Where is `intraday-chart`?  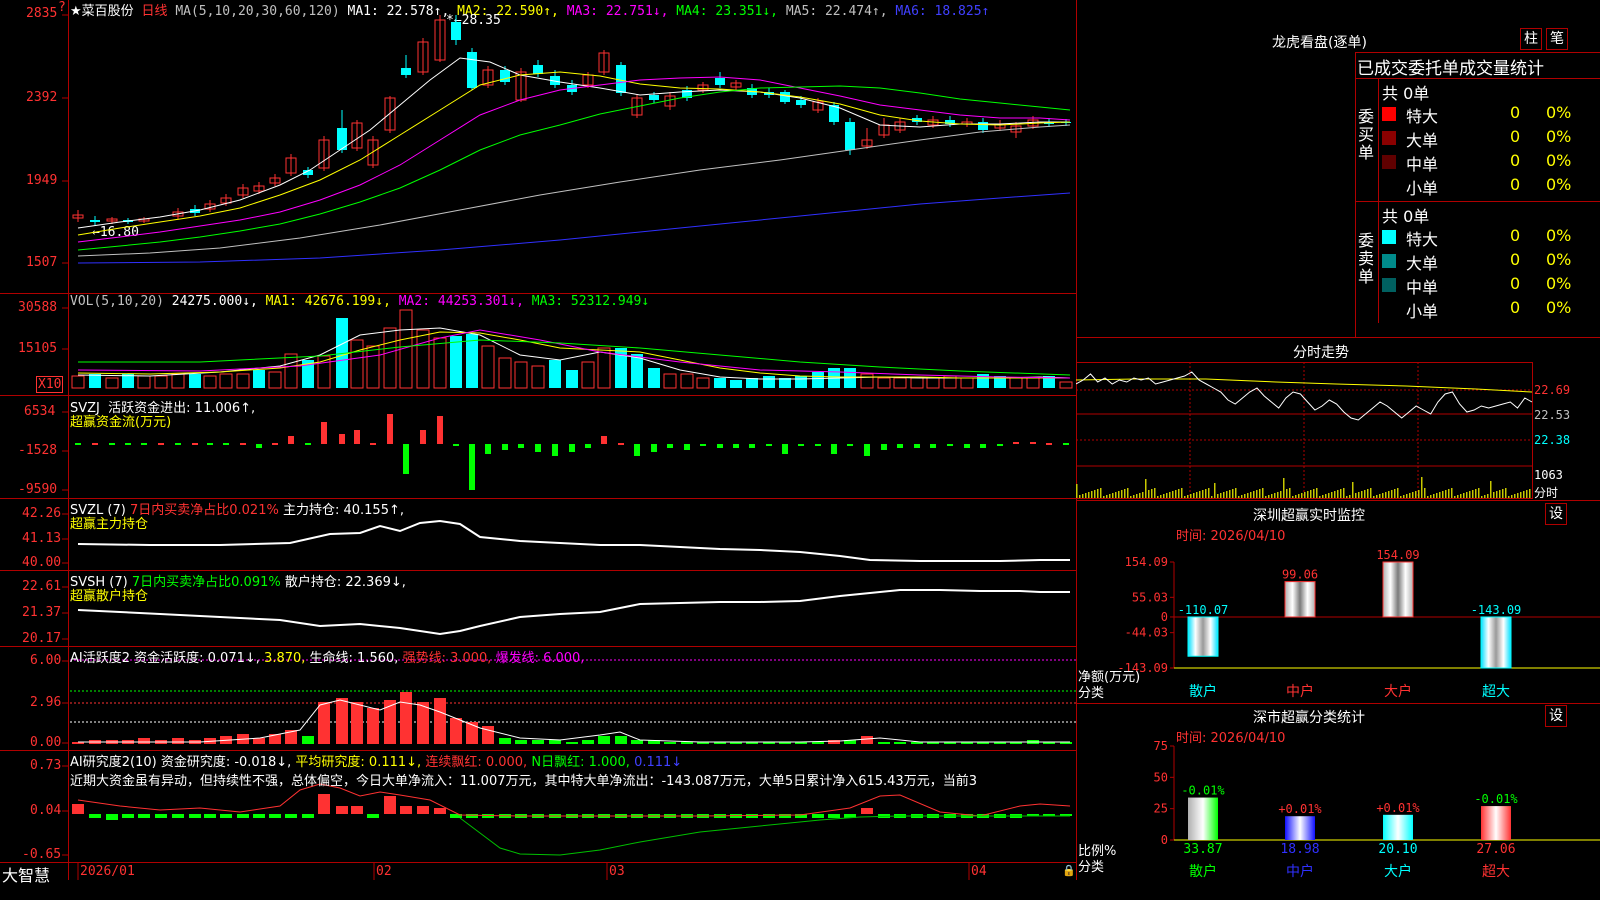
intraday-chart is located at coordinates (1338, 431).